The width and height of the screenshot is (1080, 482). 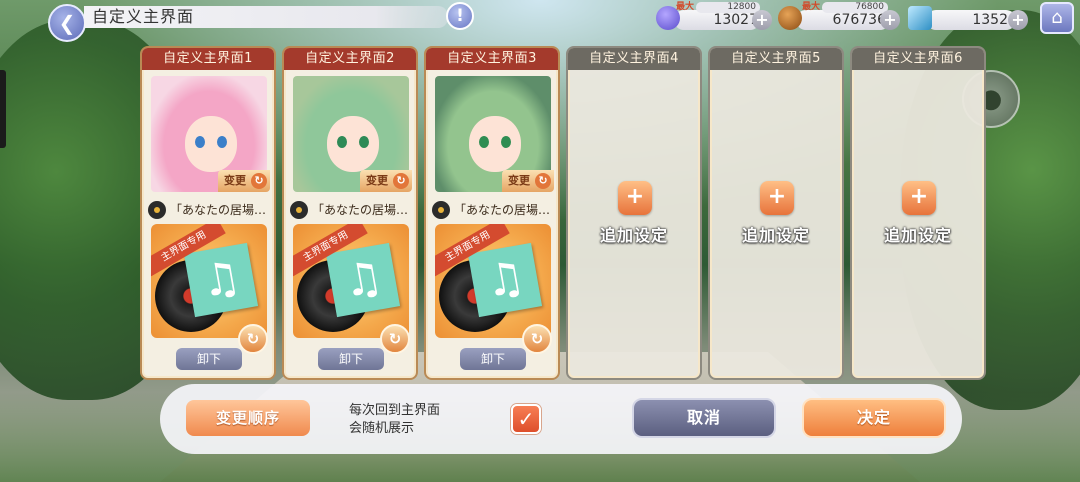 What do you see at coordinates (704, 418) in the screenshot?
I see `cancel-button: 取消` at bounding box center [704, 418].